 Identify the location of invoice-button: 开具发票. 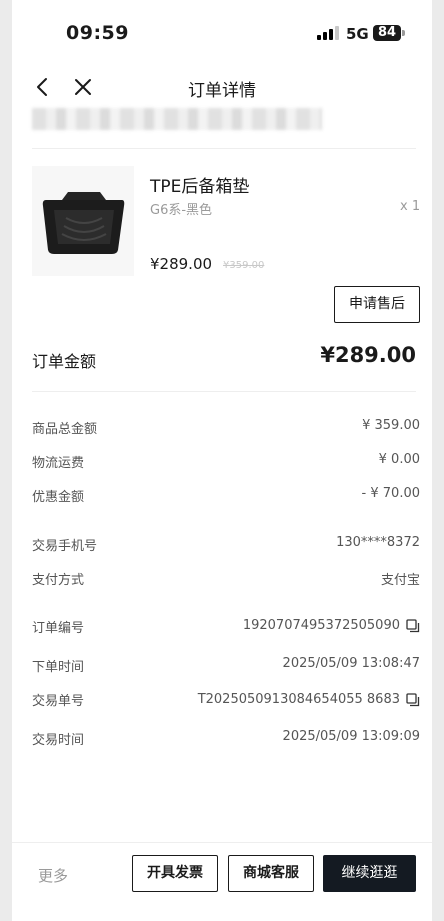
(175, 873).